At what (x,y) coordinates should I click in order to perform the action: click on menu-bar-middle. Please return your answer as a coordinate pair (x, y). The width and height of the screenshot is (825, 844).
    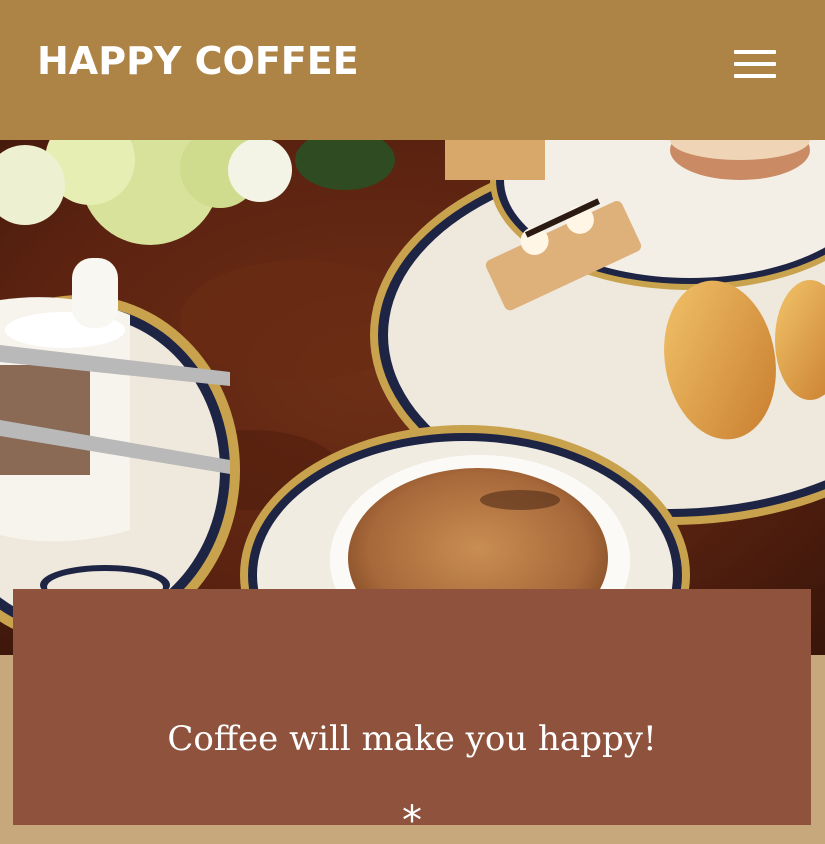
    Looking at the image, I should click on (755, 64).